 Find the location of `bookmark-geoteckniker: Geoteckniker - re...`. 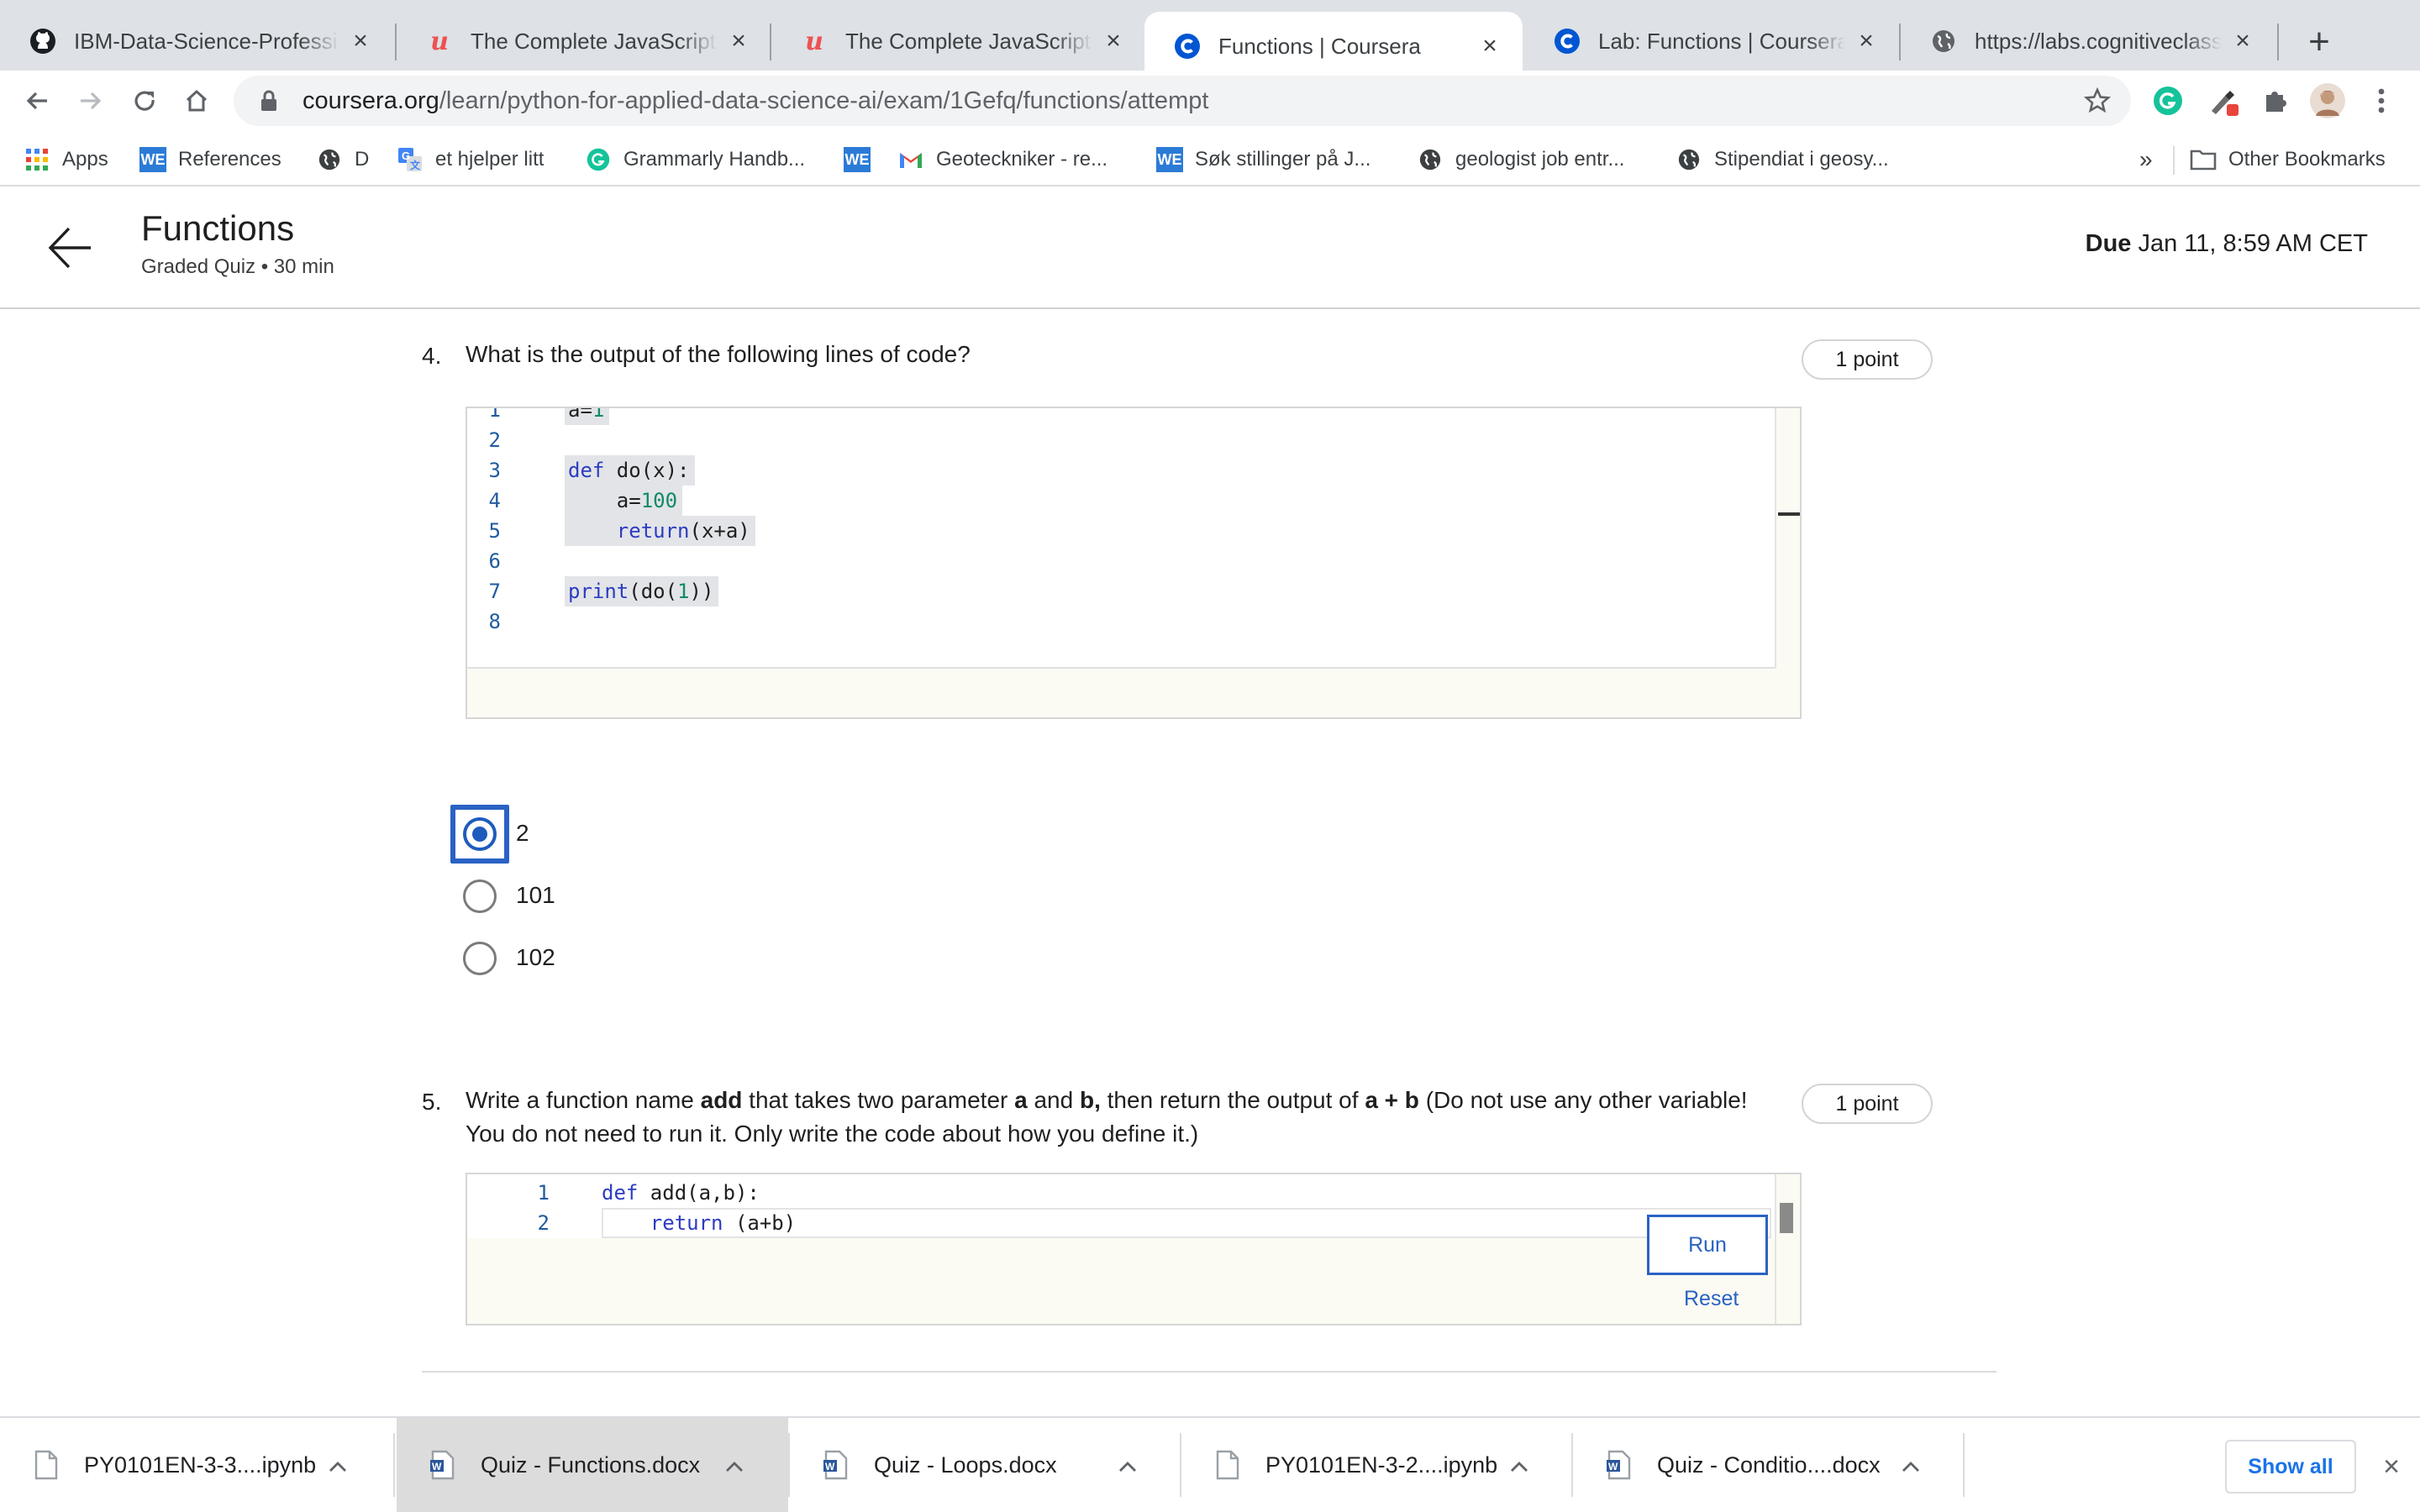

bookmark-geoteckniker: Geoteckniker - re... is located at coordinates (1002, 159).